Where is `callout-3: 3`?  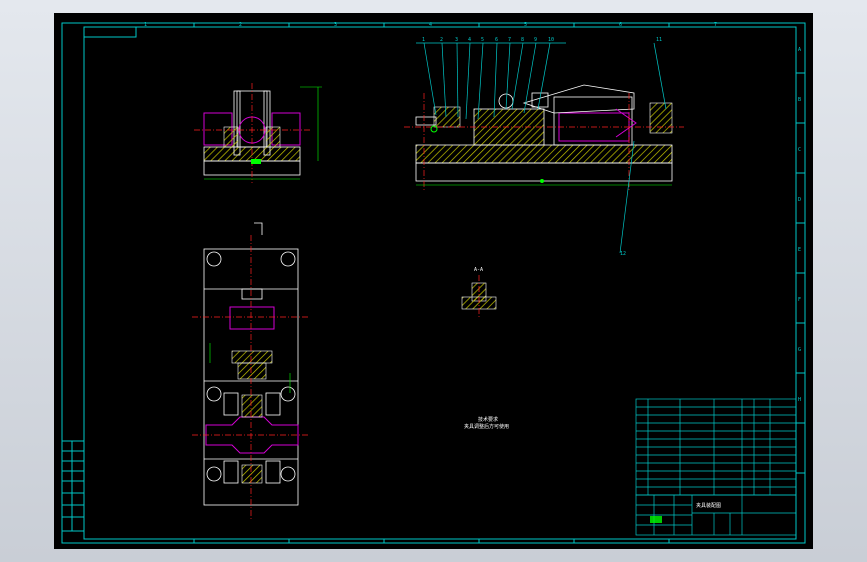 callout-3: 3 is located at coordinates (456, 40).